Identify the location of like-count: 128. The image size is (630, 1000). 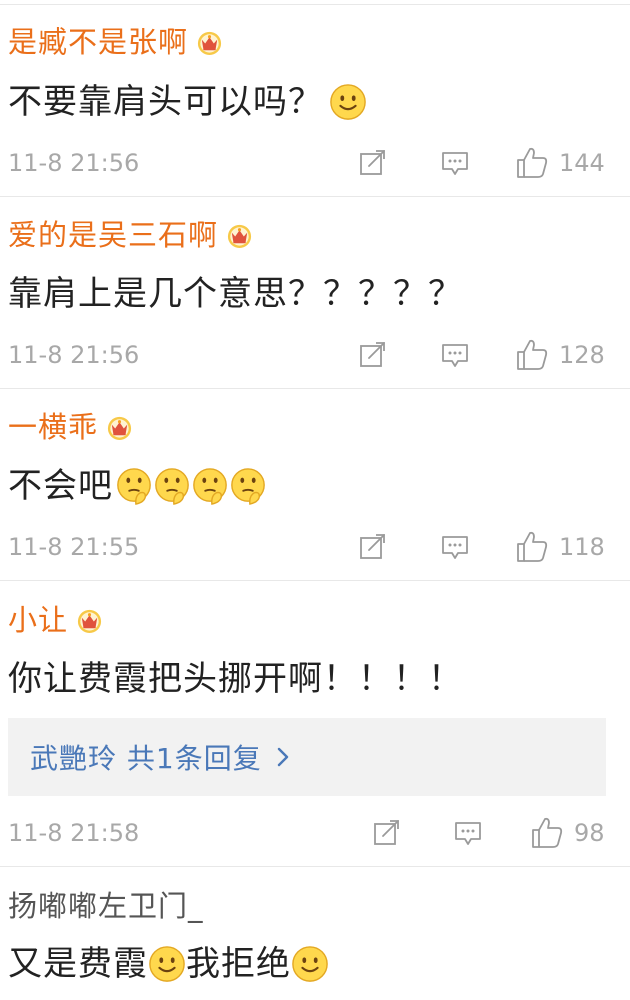
(582, 355).